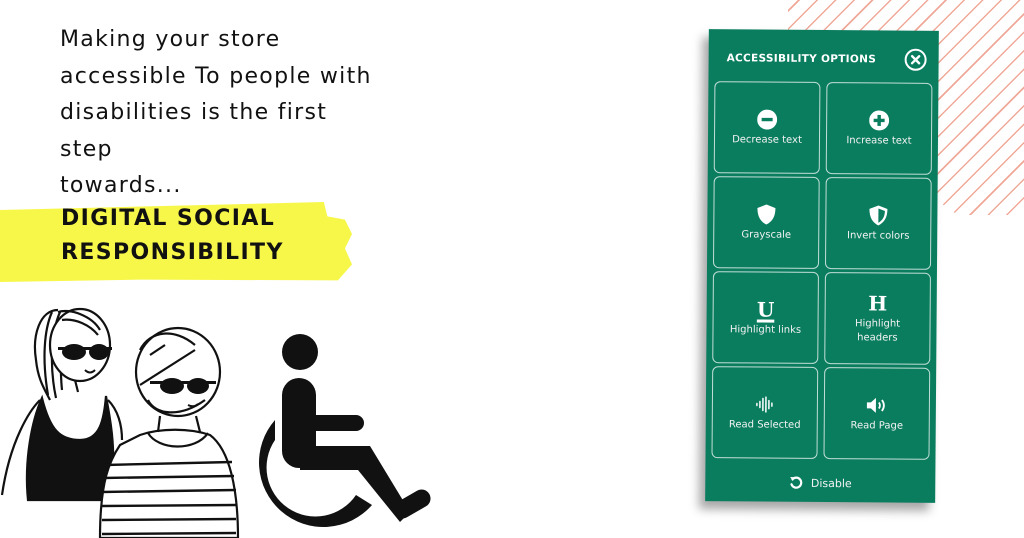 This screenshot has height=538, width=1024. Describe the element at coordinates (767, 140) in the screenshot. I see `option-label: Decrease text` at that location.